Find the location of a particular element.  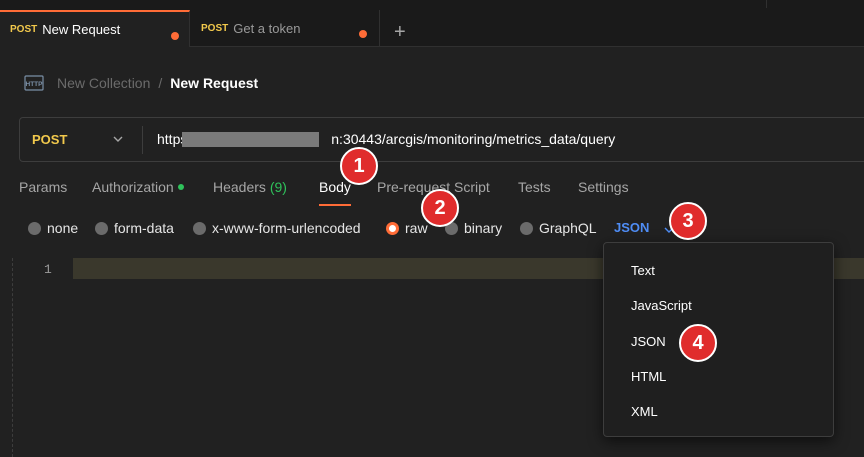

radio-graphql: GraphQL is located at coordinates (558, 228).